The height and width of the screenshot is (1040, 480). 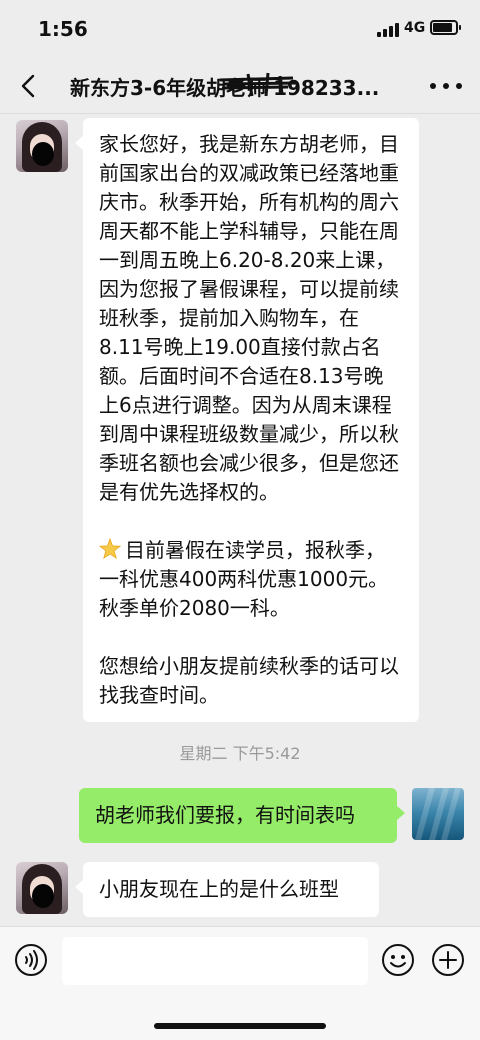 What do you see at coordinates (240, 29) in the screenshot?
I see `status-bar: 1:56 4G` at bounding box center [240, 29].